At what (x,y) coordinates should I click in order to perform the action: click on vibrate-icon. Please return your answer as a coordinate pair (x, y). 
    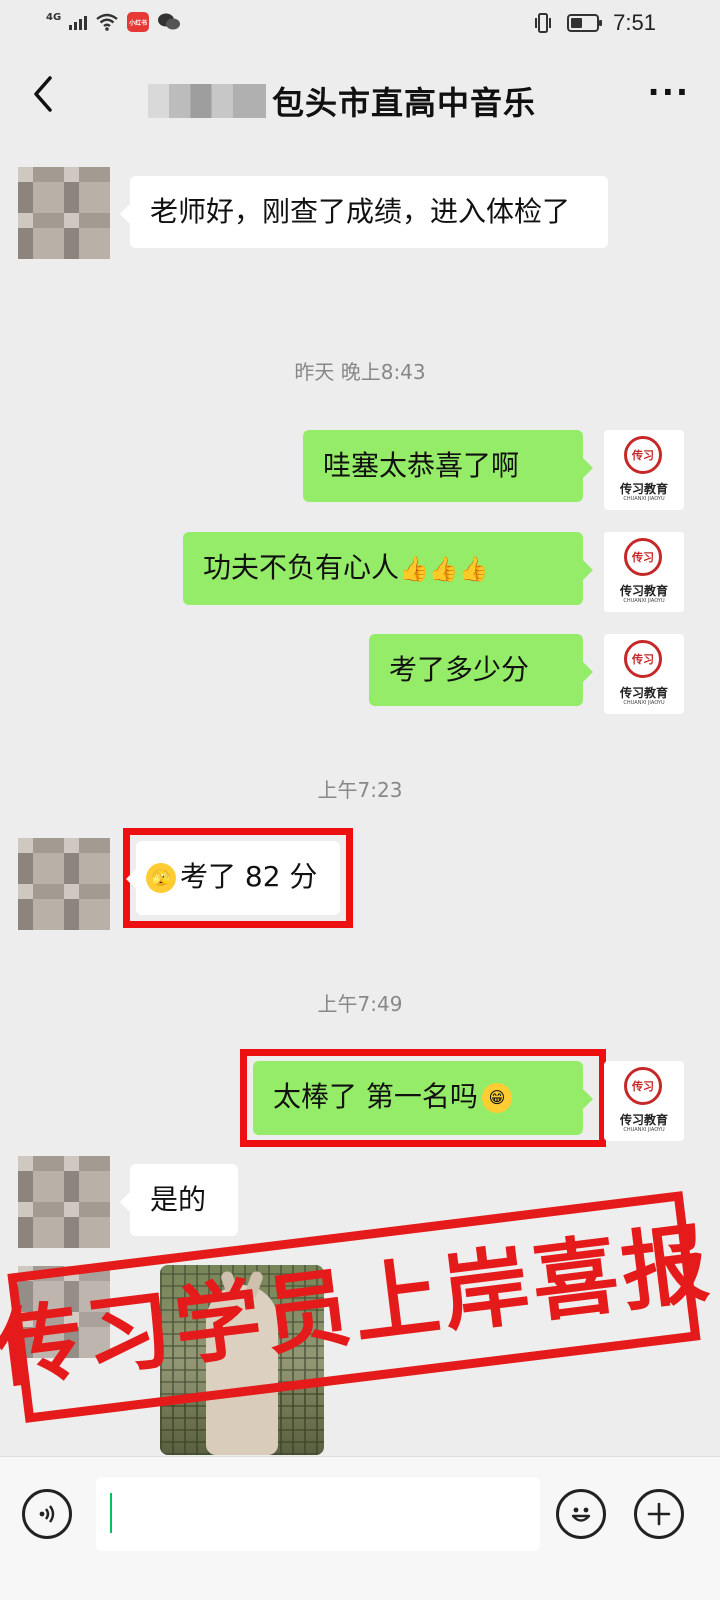
    Looking at the image, I should click on (543, 23).